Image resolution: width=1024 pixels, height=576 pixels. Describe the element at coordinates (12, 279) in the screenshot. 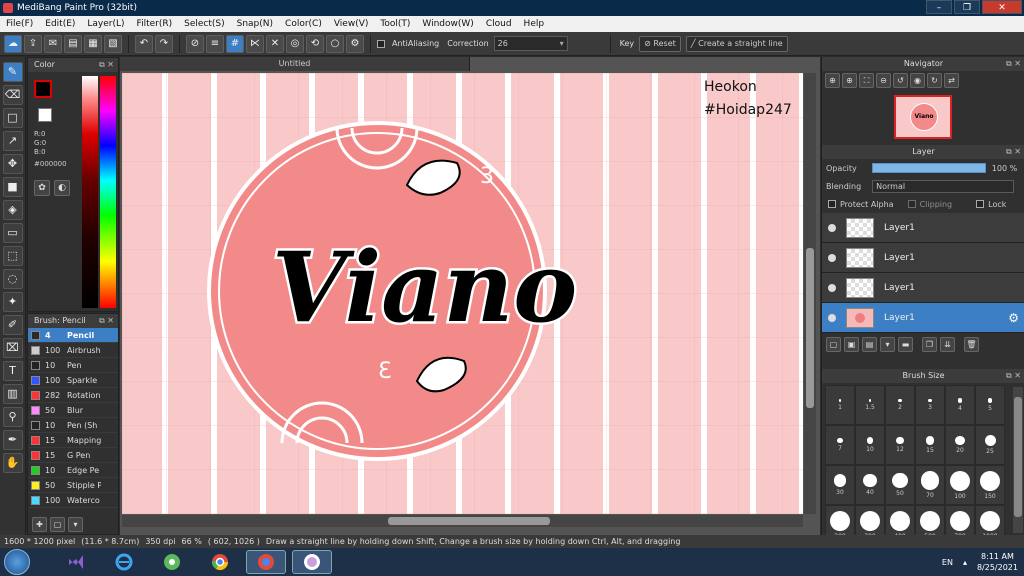

I see `lasso-tool-icon: ◌` at that location.